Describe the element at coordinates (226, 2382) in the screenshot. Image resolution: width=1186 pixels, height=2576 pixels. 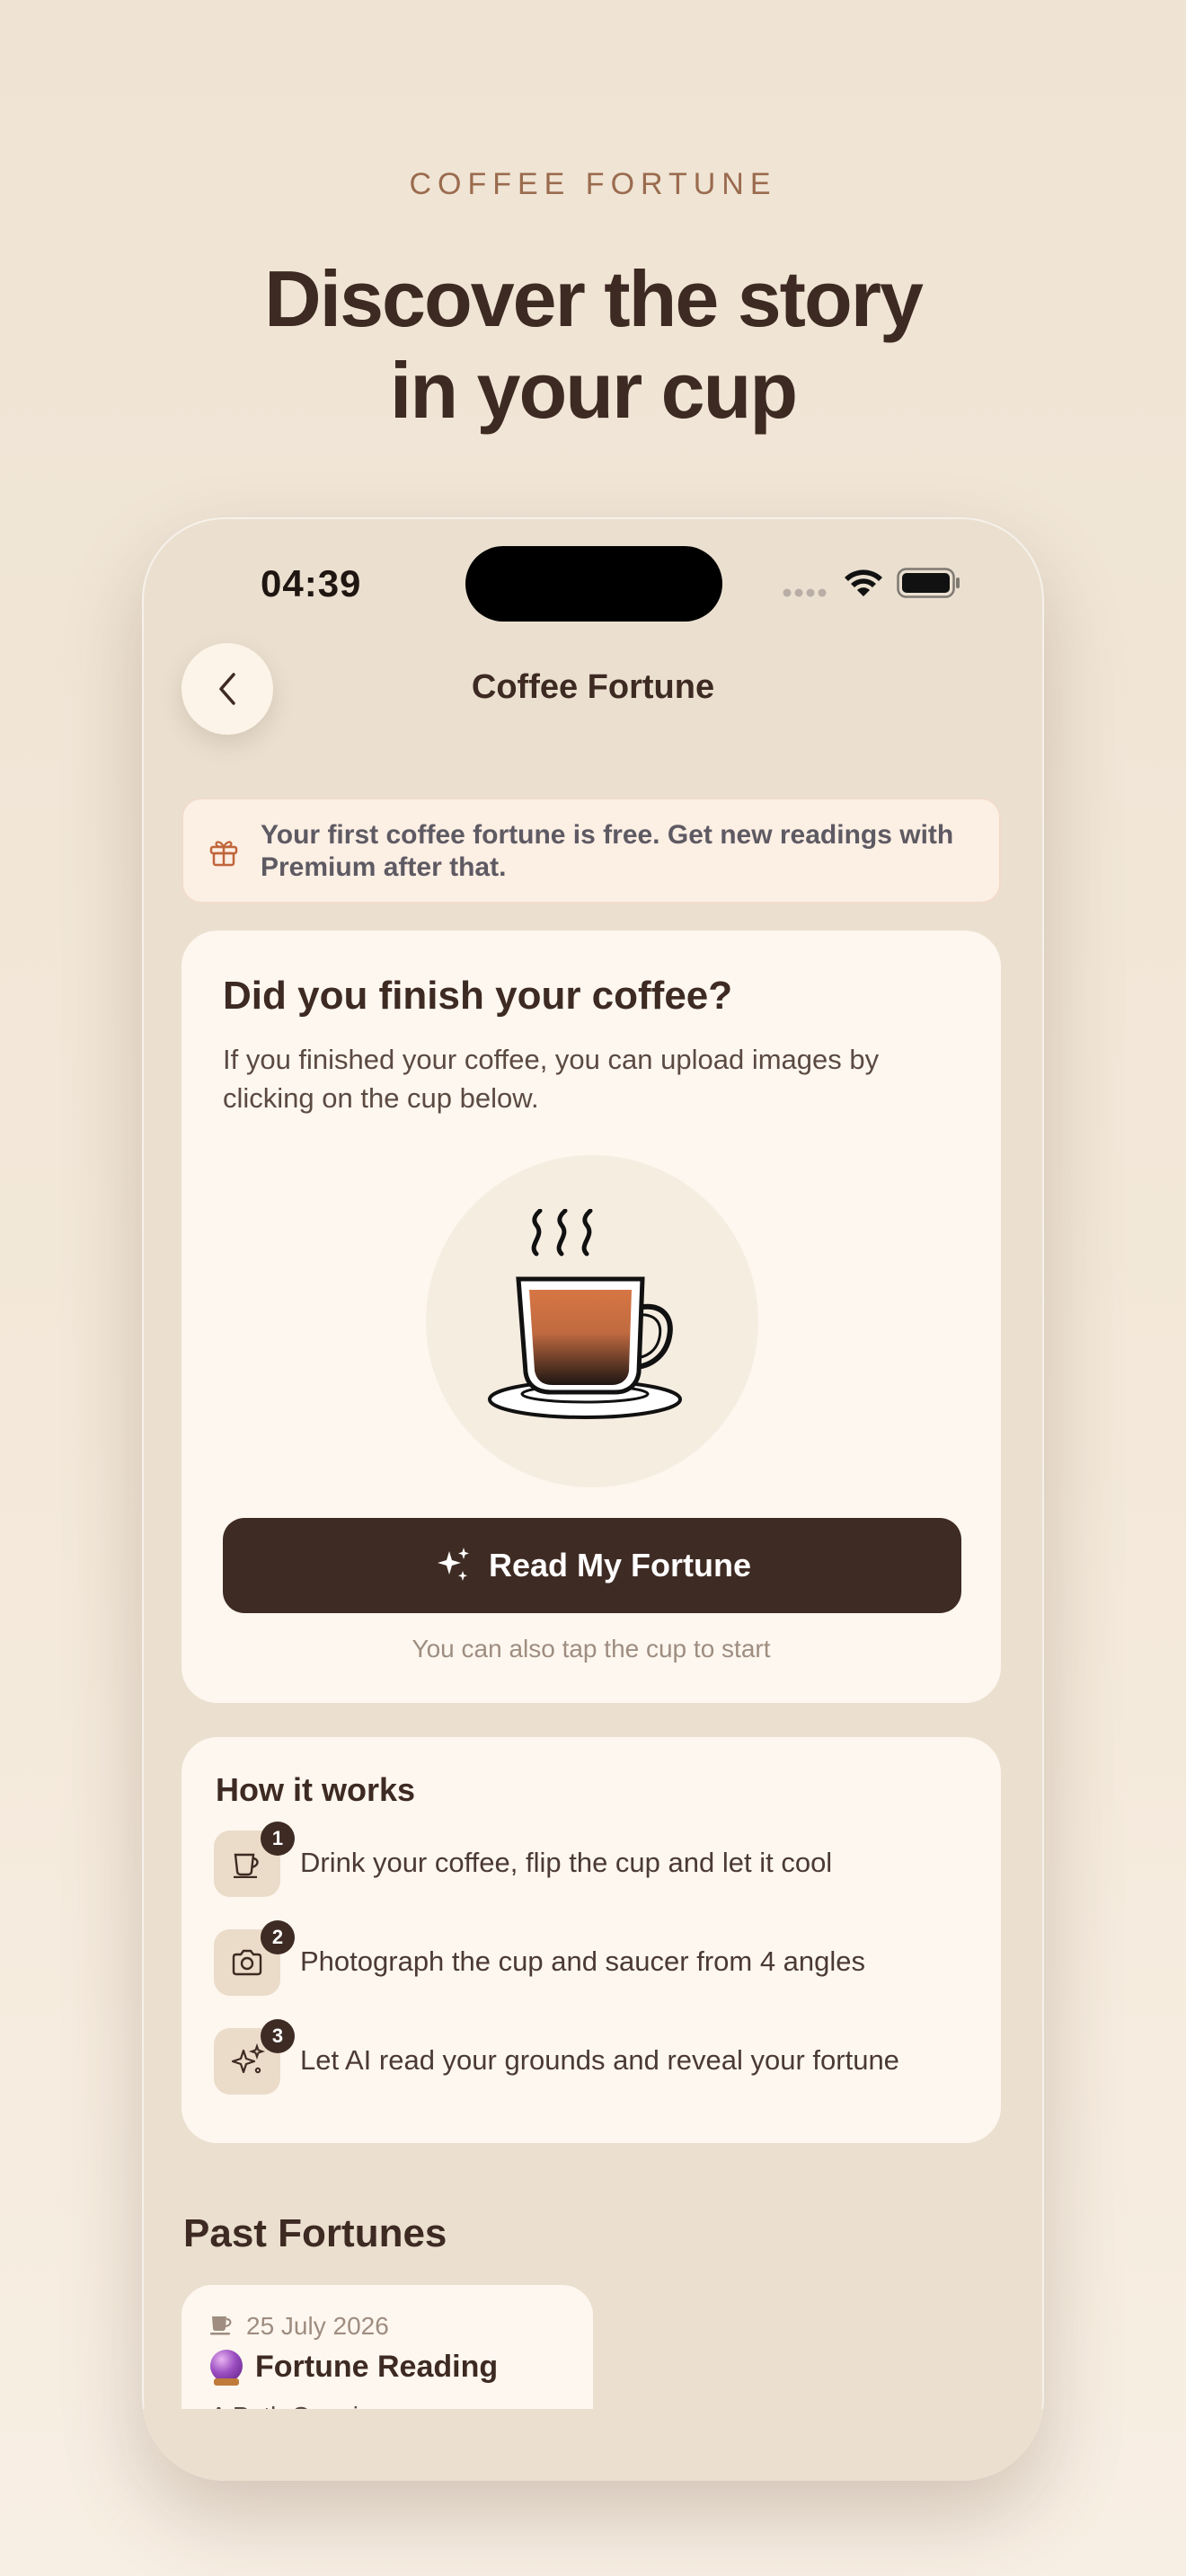
I see `crystal-ball-base` at that location.